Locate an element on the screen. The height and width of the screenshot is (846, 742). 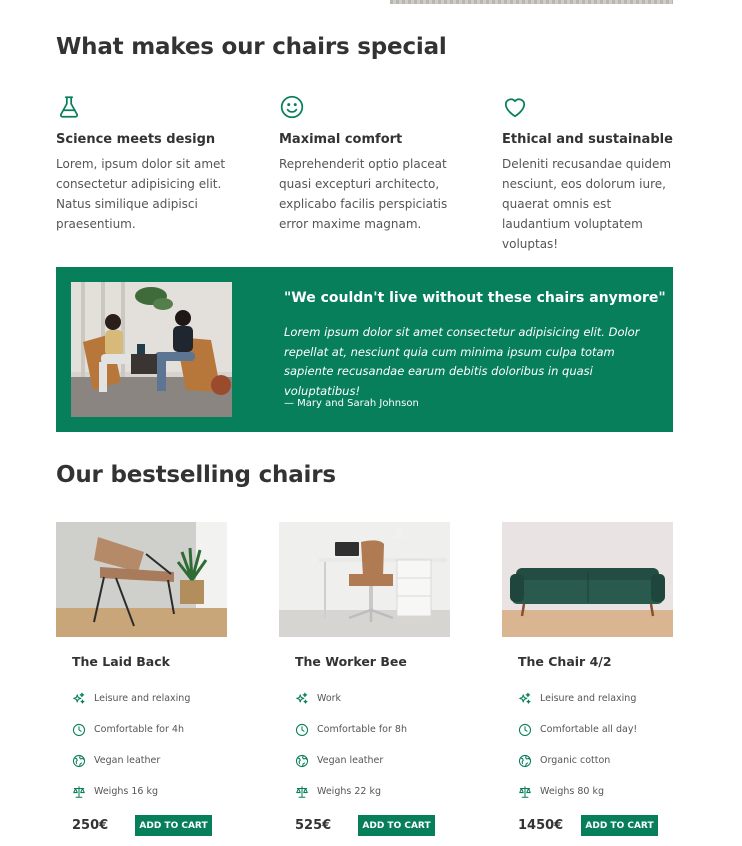
product-name: The Worker Bee is located at coordinates (351, 661).